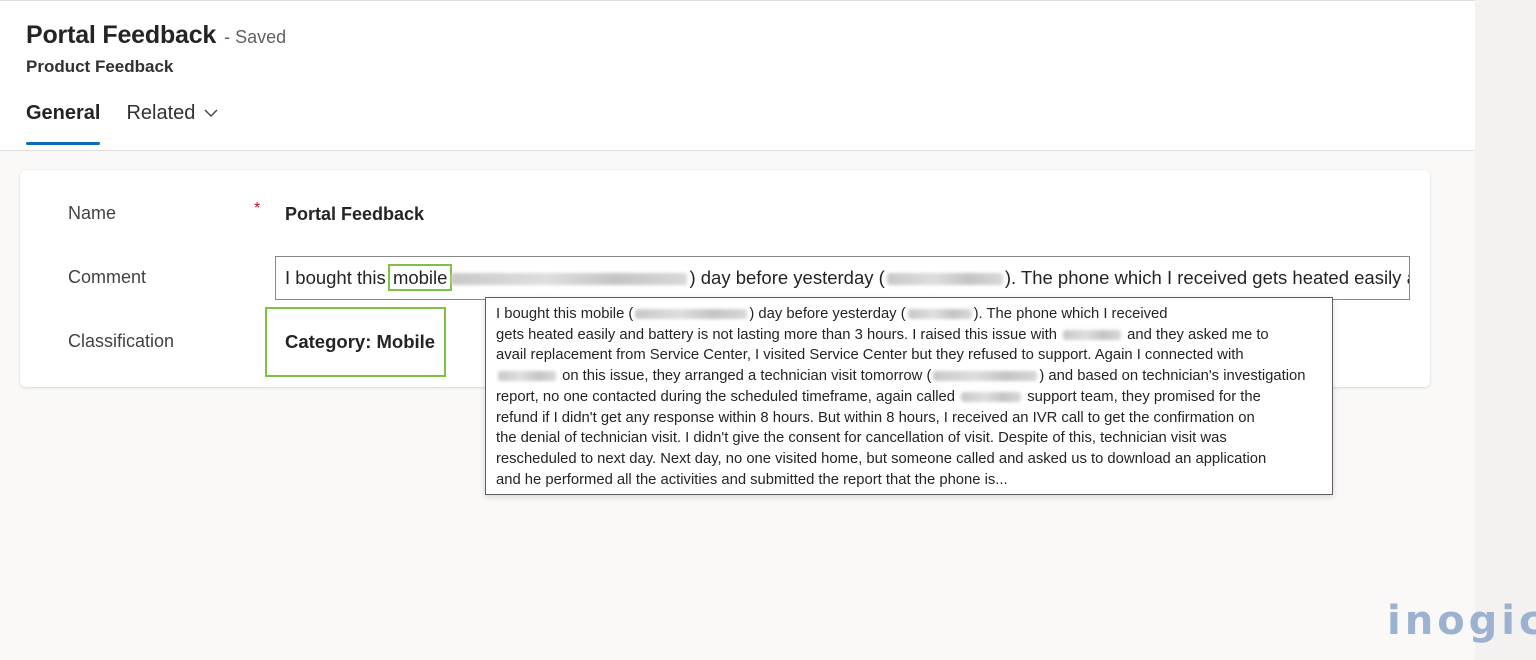 This screenshot has height=660, width=1536. What do you see at coordinates (121, 35) in the screenshot?
I see `record-title: Portal Feedback` at bounding box center [121, 35].